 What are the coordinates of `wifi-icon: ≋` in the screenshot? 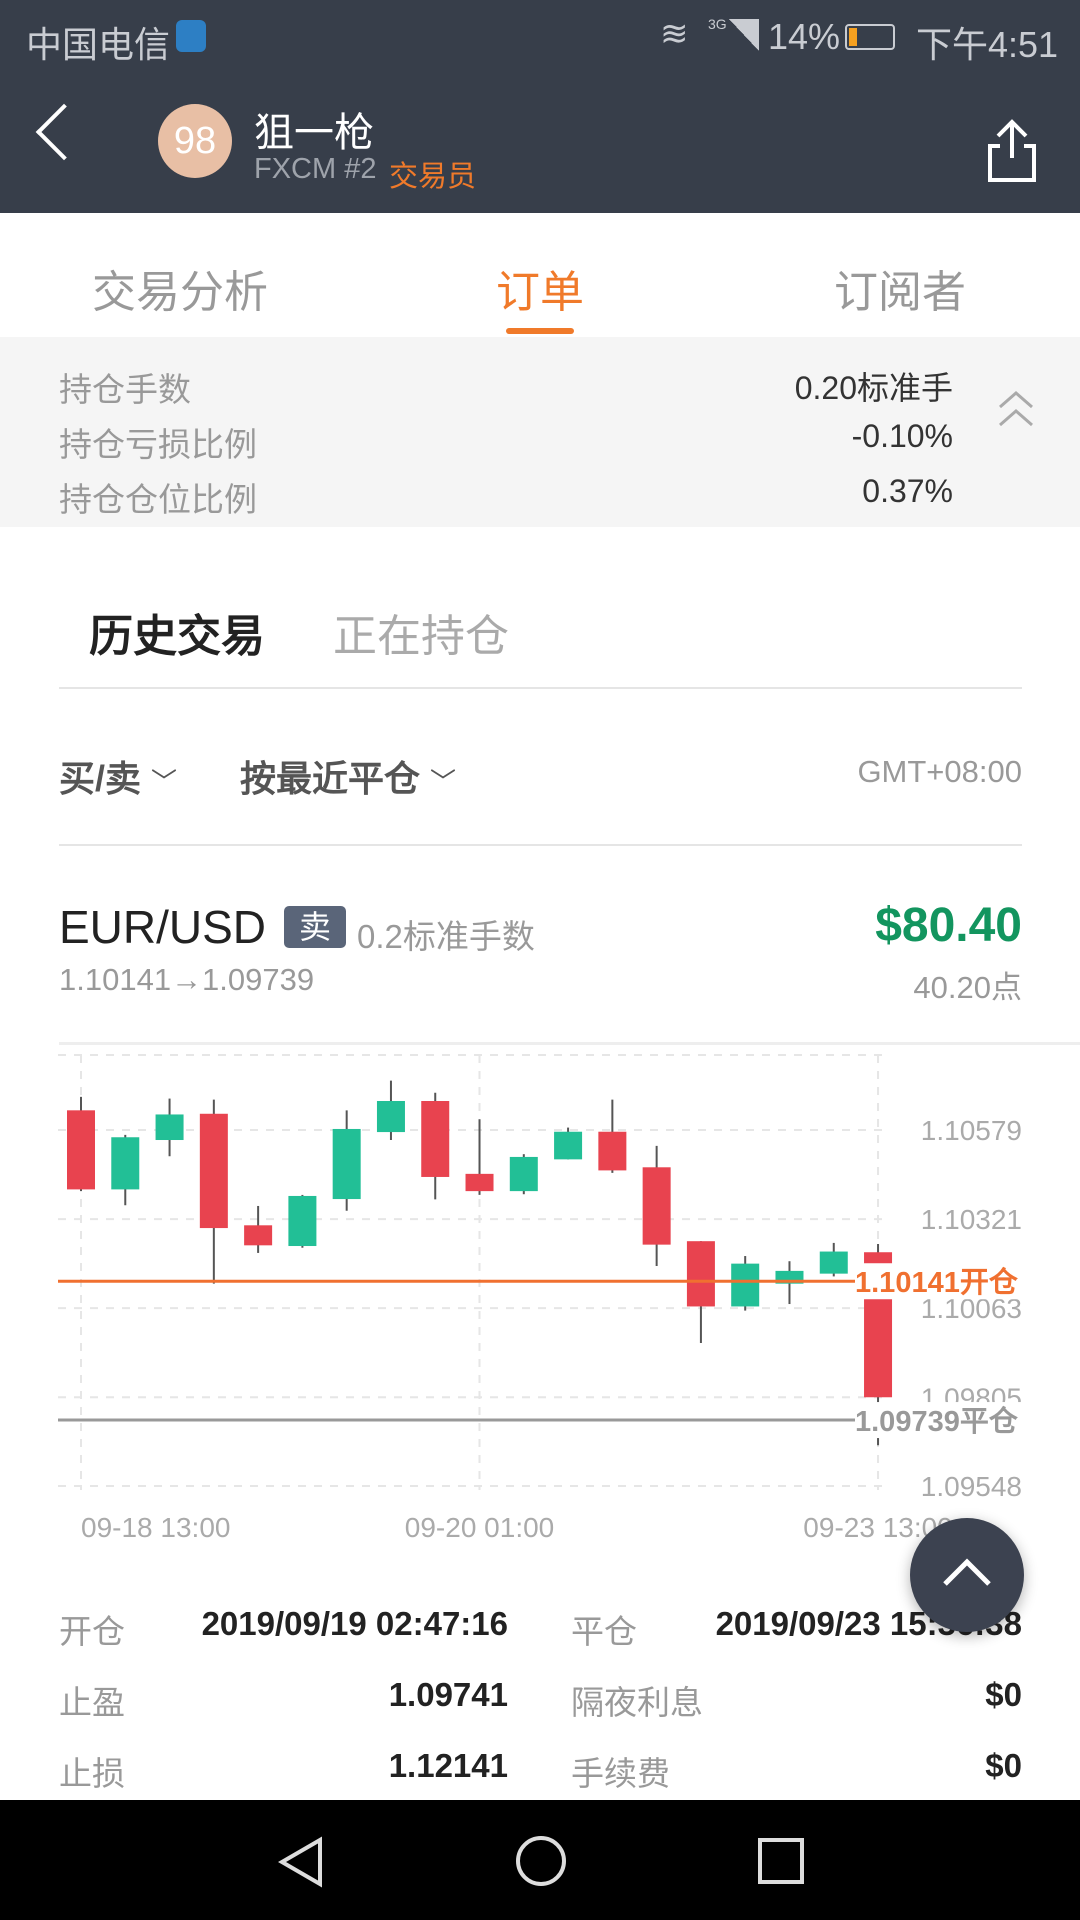 It's located at (674, 34).